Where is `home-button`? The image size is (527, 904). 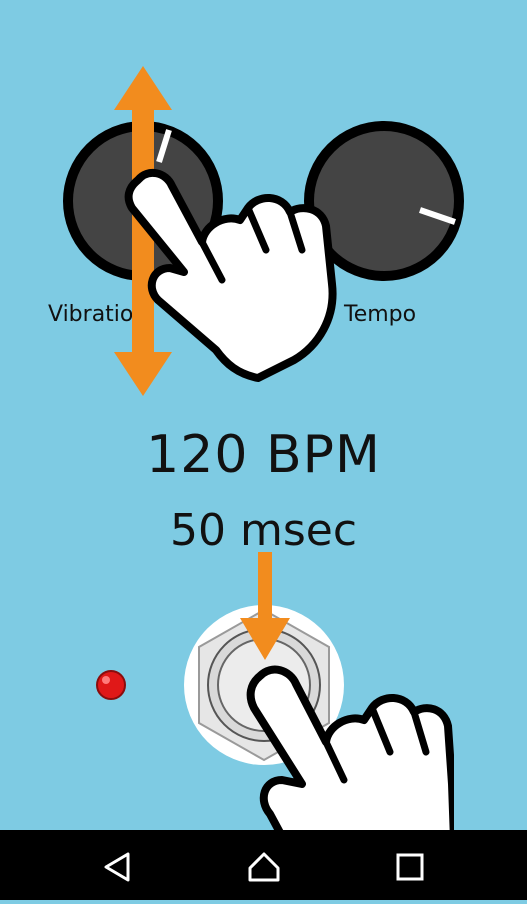 home-button is located at coordinates (264, 865).